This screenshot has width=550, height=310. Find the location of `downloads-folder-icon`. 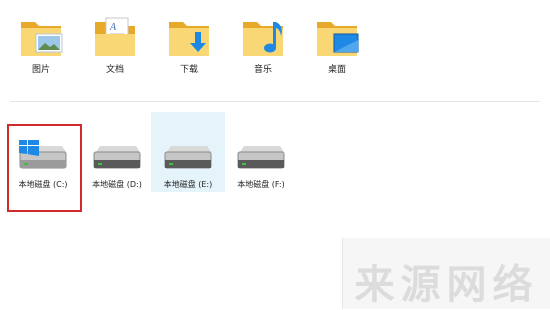

downloads-folder-icon is located at coordinates (189, 39).